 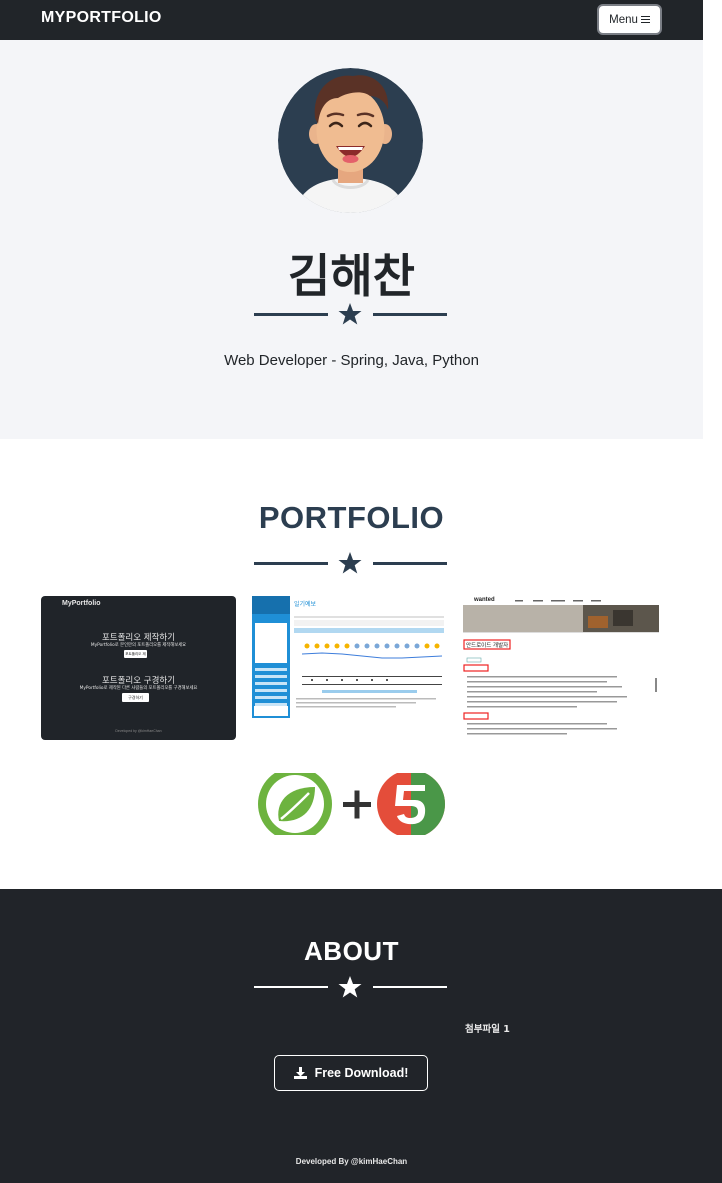 What do you see at coordinates (351, 1161) in the screenshot?
I see `developer-credit: Developed By @kimHaeChan` at bounding box center [351, 1161].